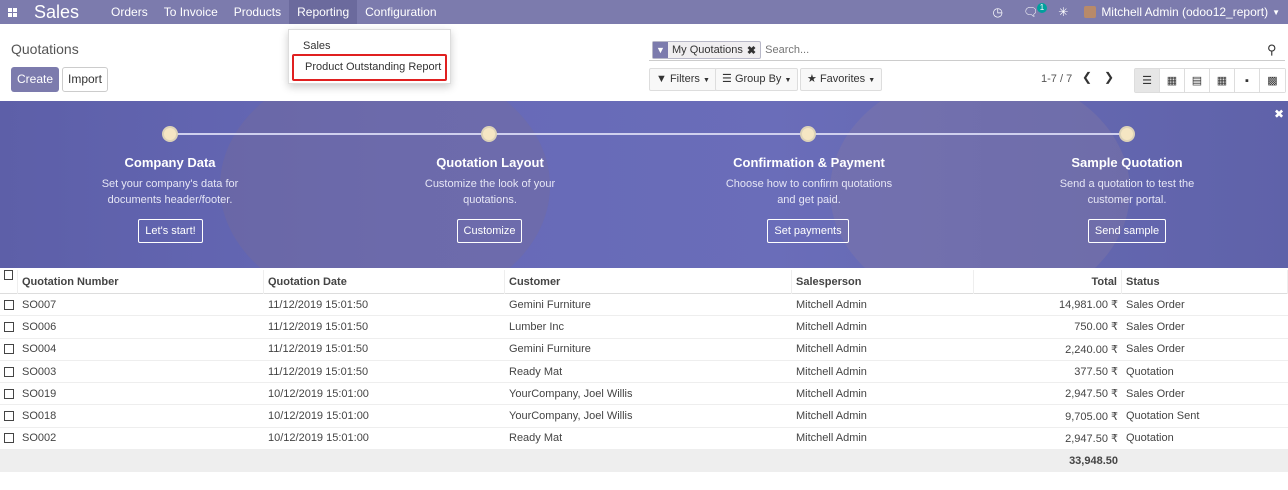  I want to click on group-by-label: Group By, so click(758, 79).